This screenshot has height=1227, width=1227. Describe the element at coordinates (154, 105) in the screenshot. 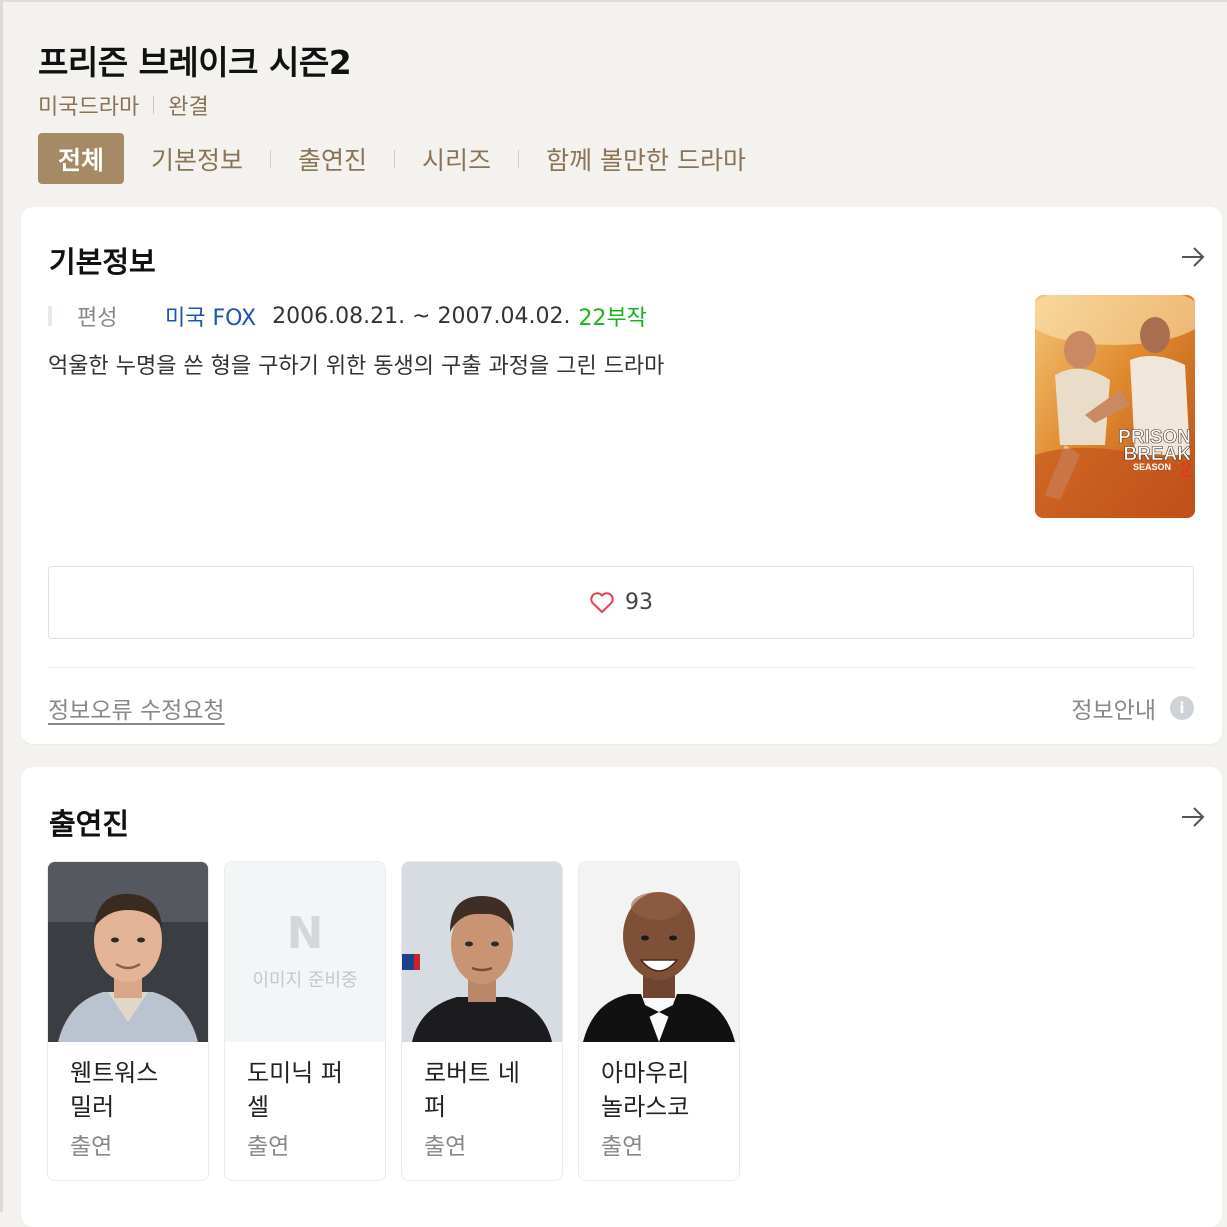

I see `subtitle-divider` at that location.